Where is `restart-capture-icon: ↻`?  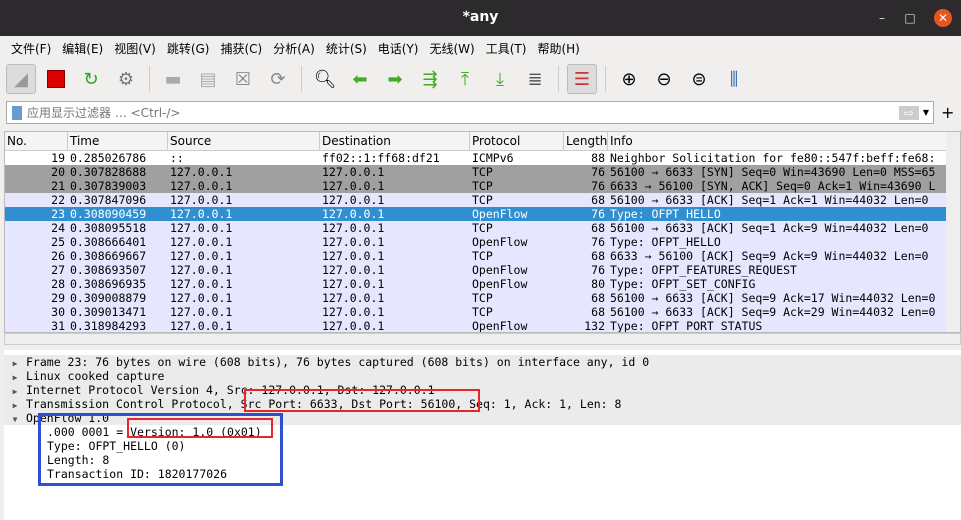 restart-capture-icon: ↻ is located at coordinates (91, 79).